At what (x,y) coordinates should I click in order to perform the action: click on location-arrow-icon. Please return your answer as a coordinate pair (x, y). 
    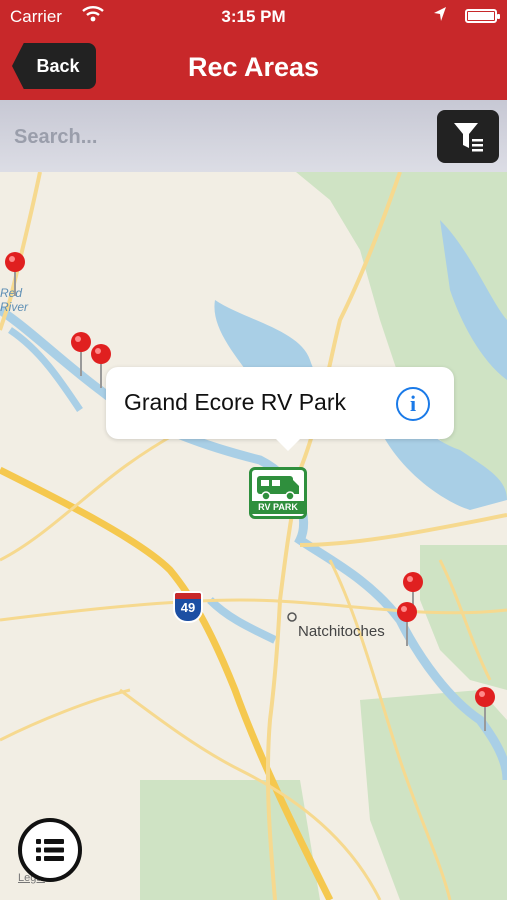
    Looking at the image, I should click on (440, 16).